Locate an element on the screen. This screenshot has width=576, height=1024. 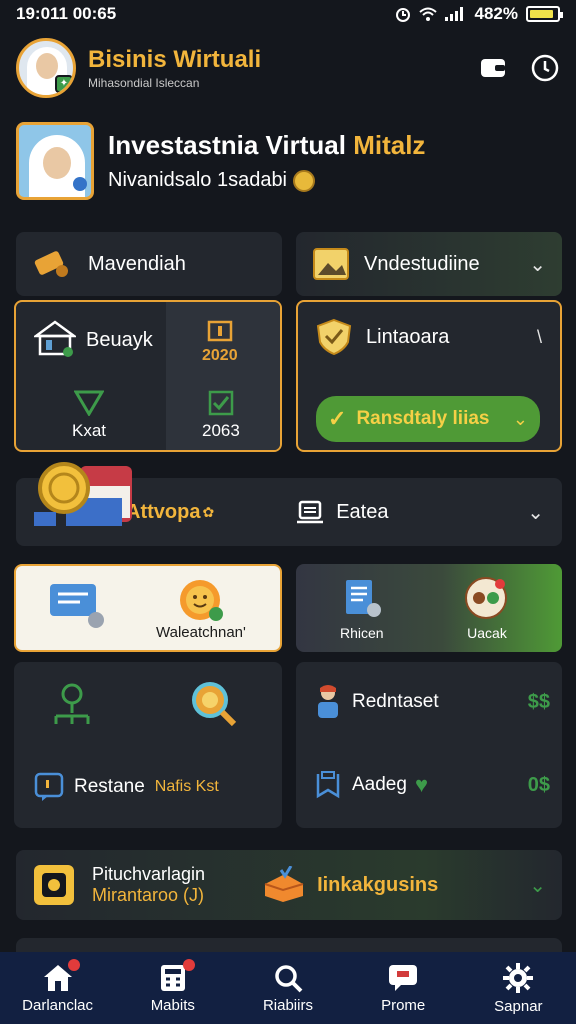
protection-panel: Lintaoara \ ✓ Ransdtaly liias ⌄ is located at coordinates (429, 376).